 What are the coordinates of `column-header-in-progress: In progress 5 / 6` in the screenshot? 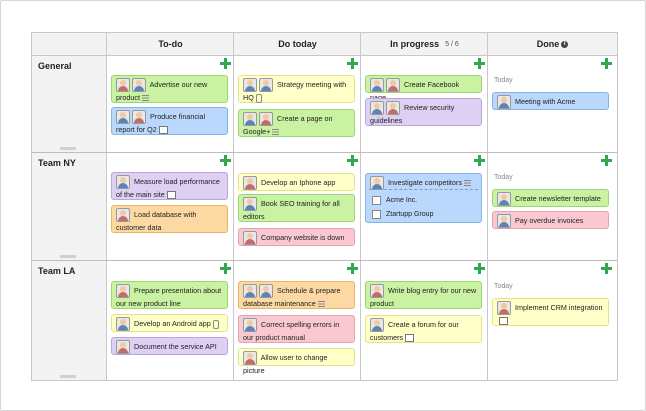 It's located at (424, 44).